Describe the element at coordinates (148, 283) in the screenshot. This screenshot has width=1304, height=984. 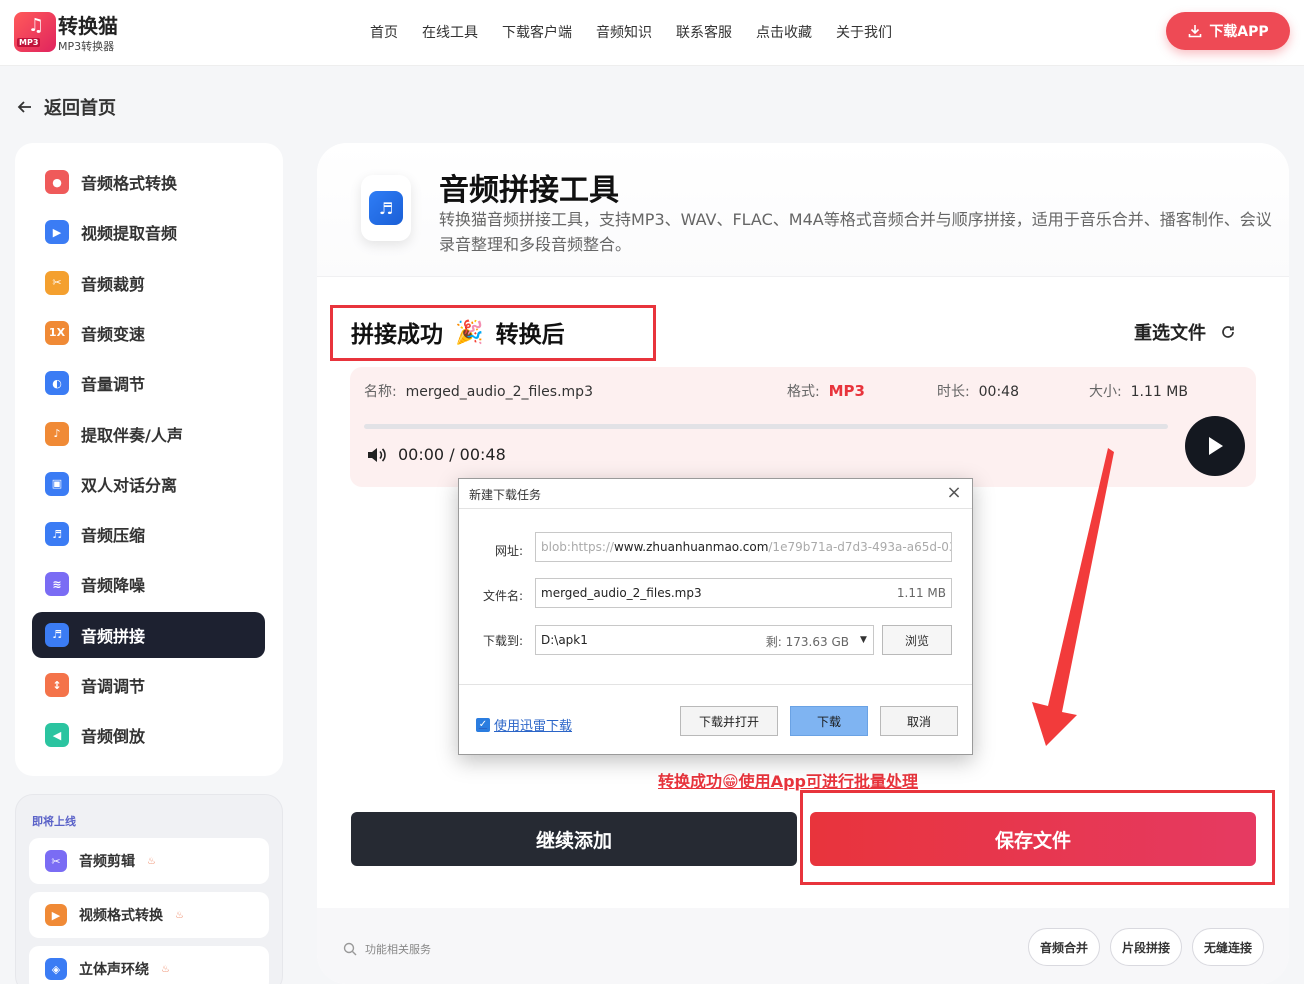
I see `sidebar-item: ✂ 音频裁剪` at that location.